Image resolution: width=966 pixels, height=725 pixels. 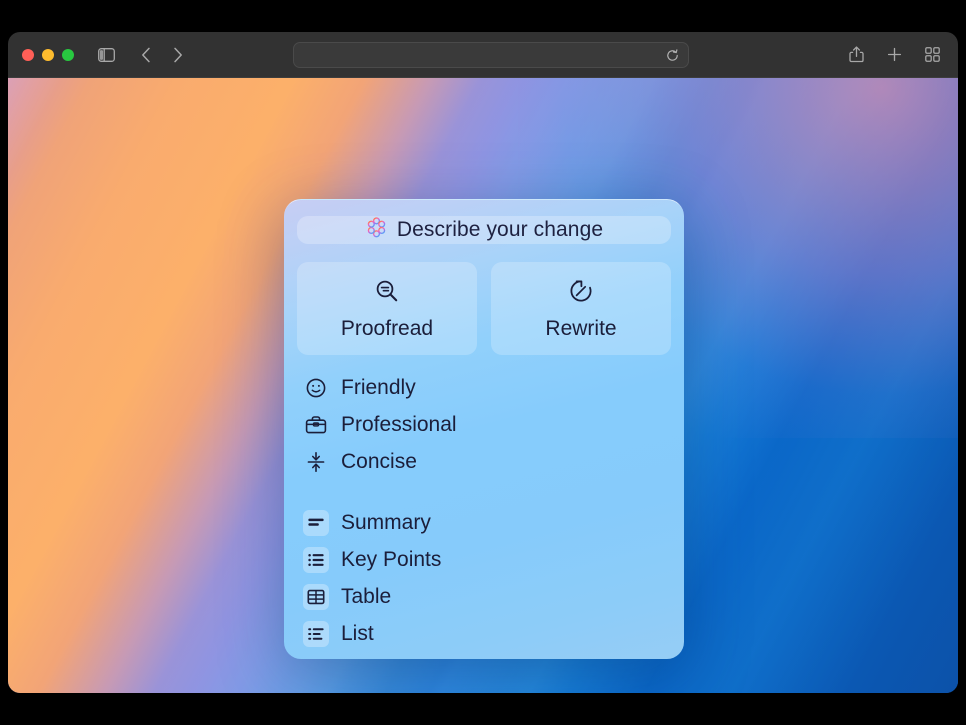 I want to click on menu-label-list: List, so click(x=357, y=633).